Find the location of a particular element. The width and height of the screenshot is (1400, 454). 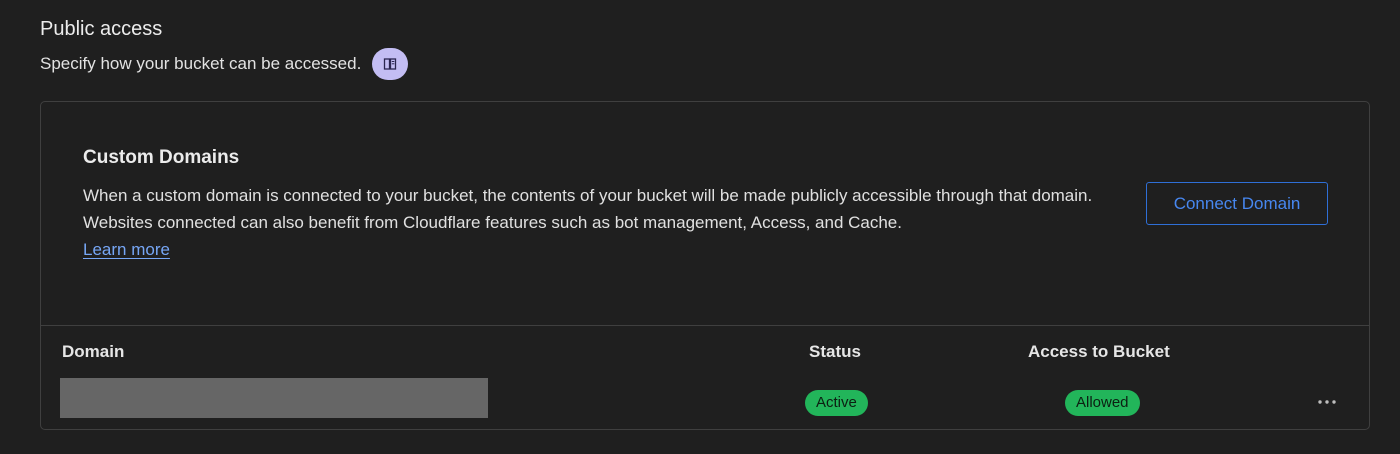

section-subtitle: Specify how your bucket can be accessed. is located at coordinates (224, 64).